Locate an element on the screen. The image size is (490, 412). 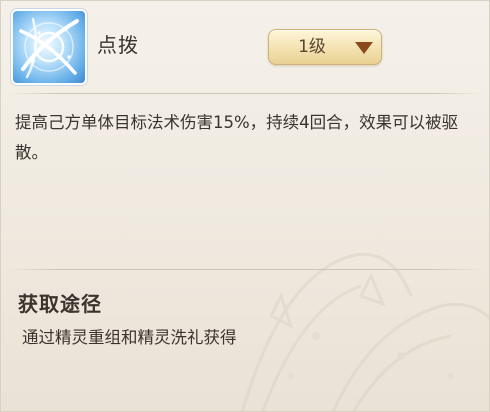
dropdown-arrow-icon is located at coordinates (364, 48).